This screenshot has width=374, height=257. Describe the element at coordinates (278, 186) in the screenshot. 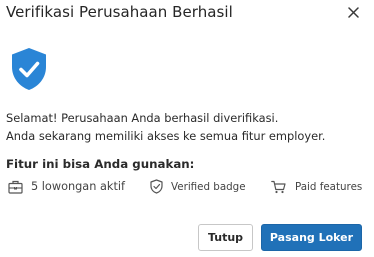

I see `cart-icon` at that location.